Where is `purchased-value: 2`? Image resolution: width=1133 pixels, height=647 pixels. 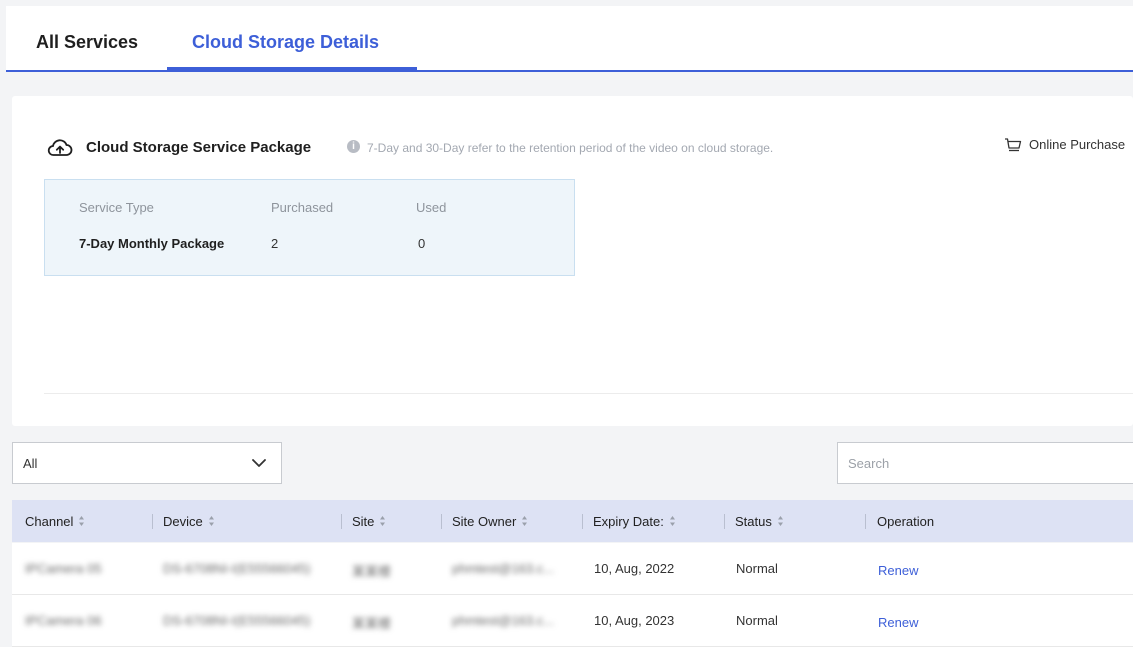 purchased-value: 2 is located at coordinates (275, 243).